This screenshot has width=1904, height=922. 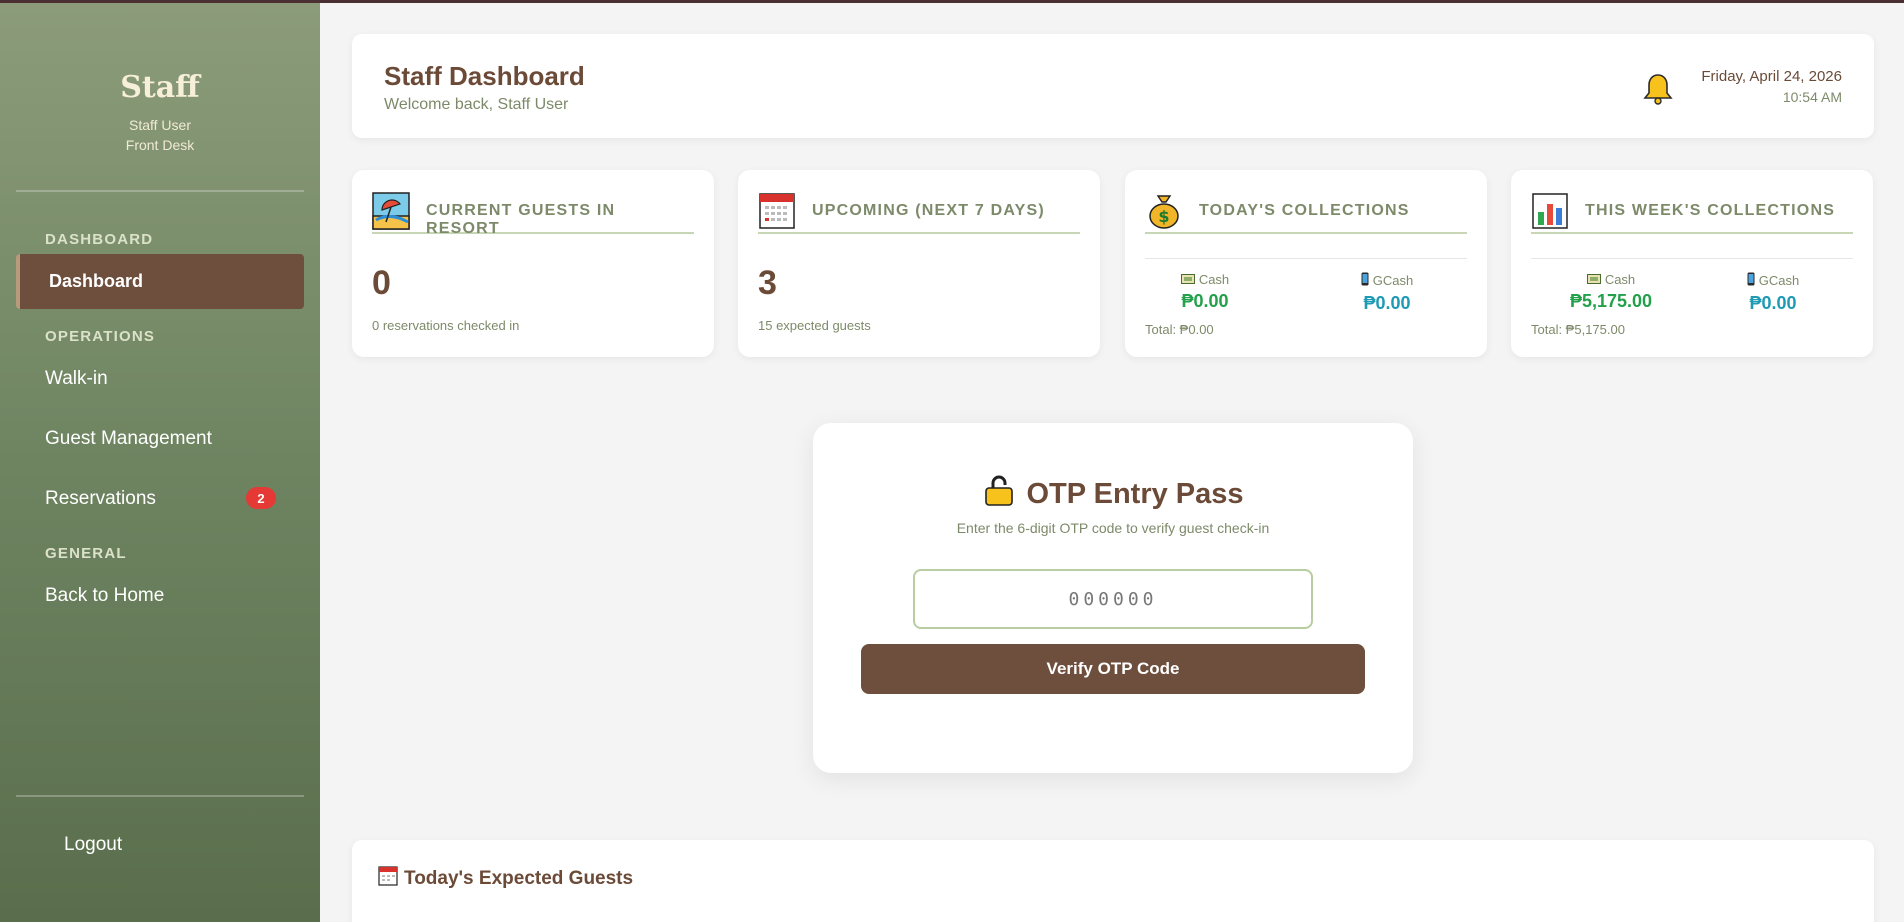 I want to click on reservations-count-badge: 2, so click(x=261, y=498).